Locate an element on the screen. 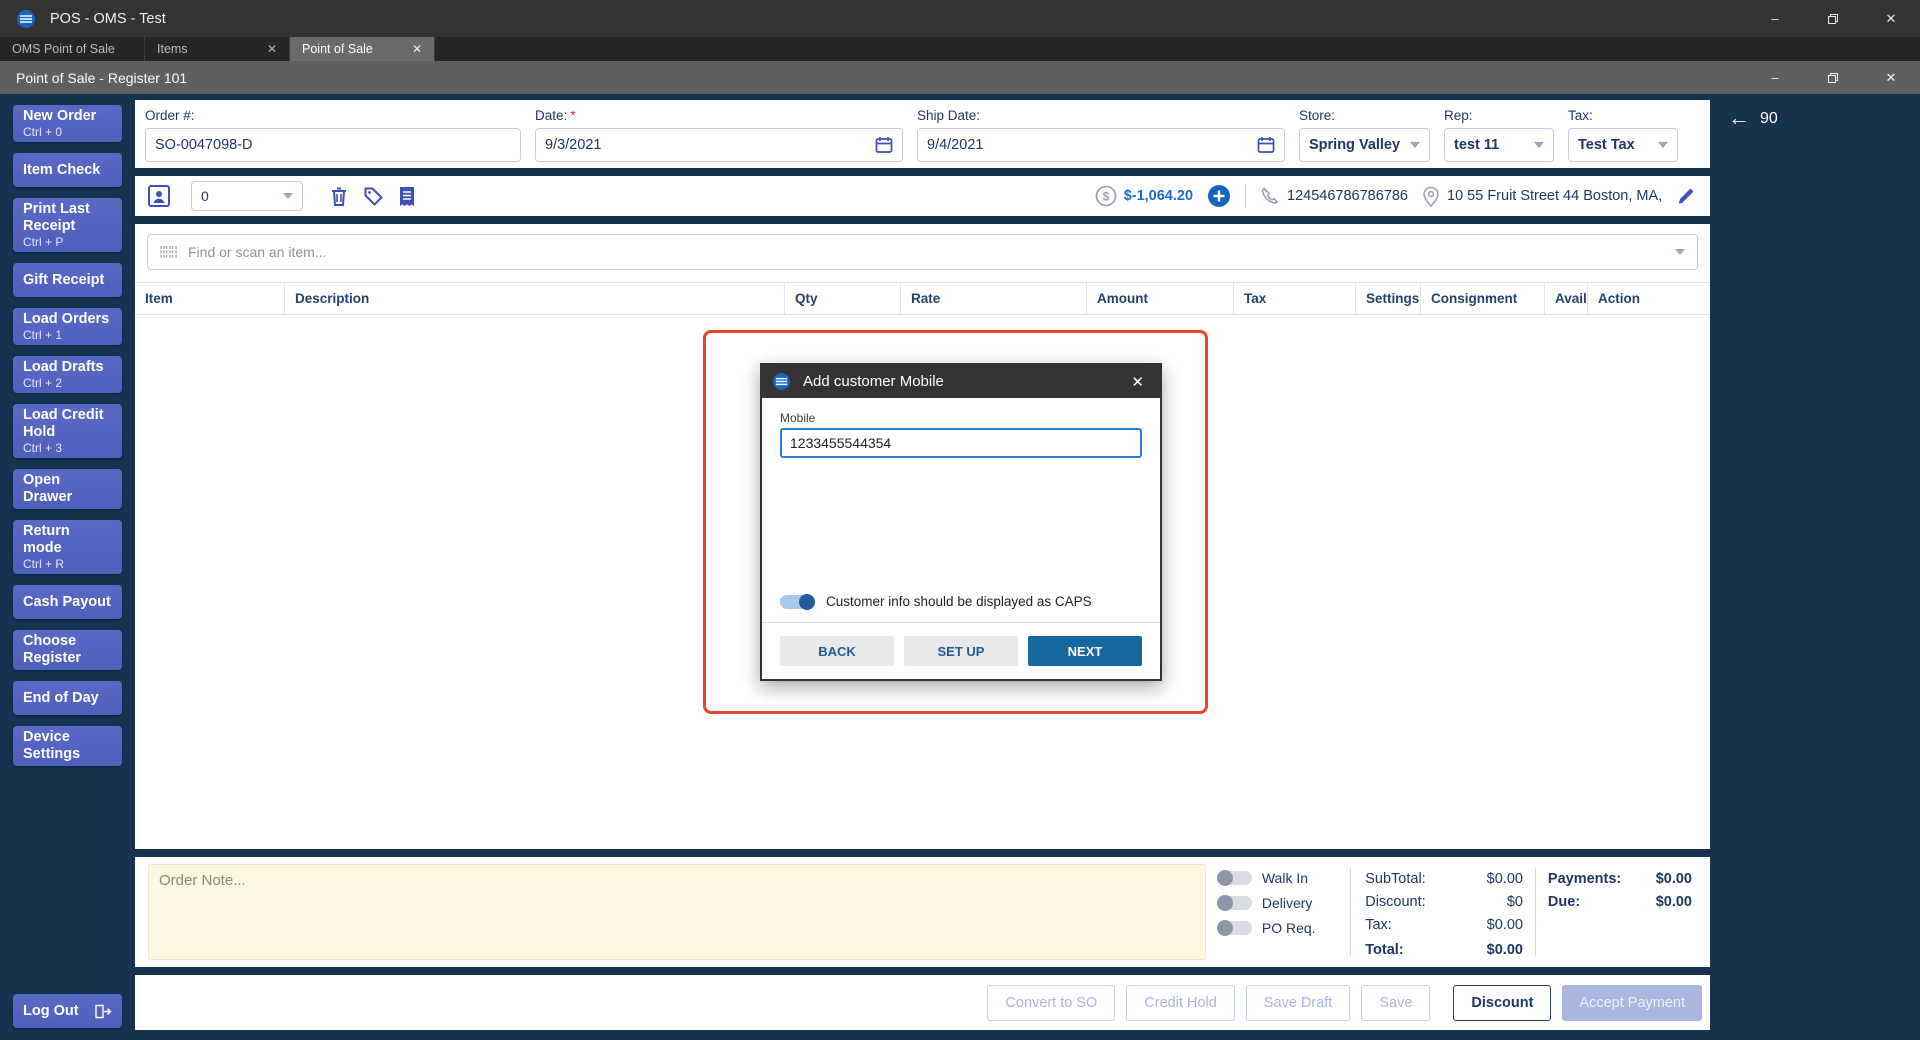 This screenshot has height=1040, width=1920. back-arrow-icon: ← is located at coordinates (1739, 118).